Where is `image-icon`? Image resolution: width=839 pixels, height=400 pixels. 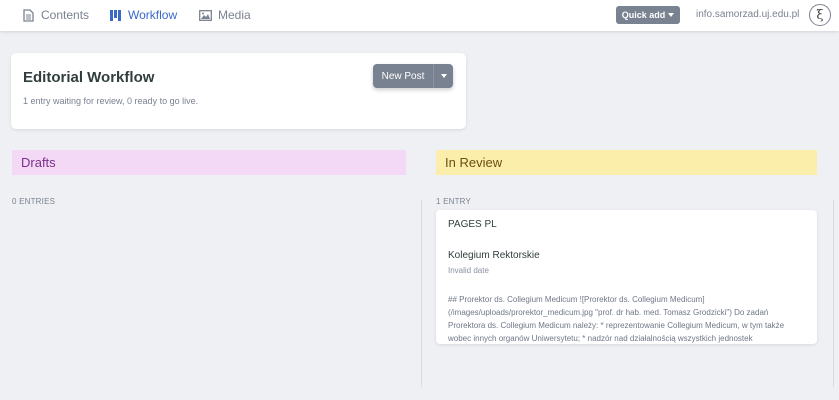
image-icon is located at coordinates (205, 15).